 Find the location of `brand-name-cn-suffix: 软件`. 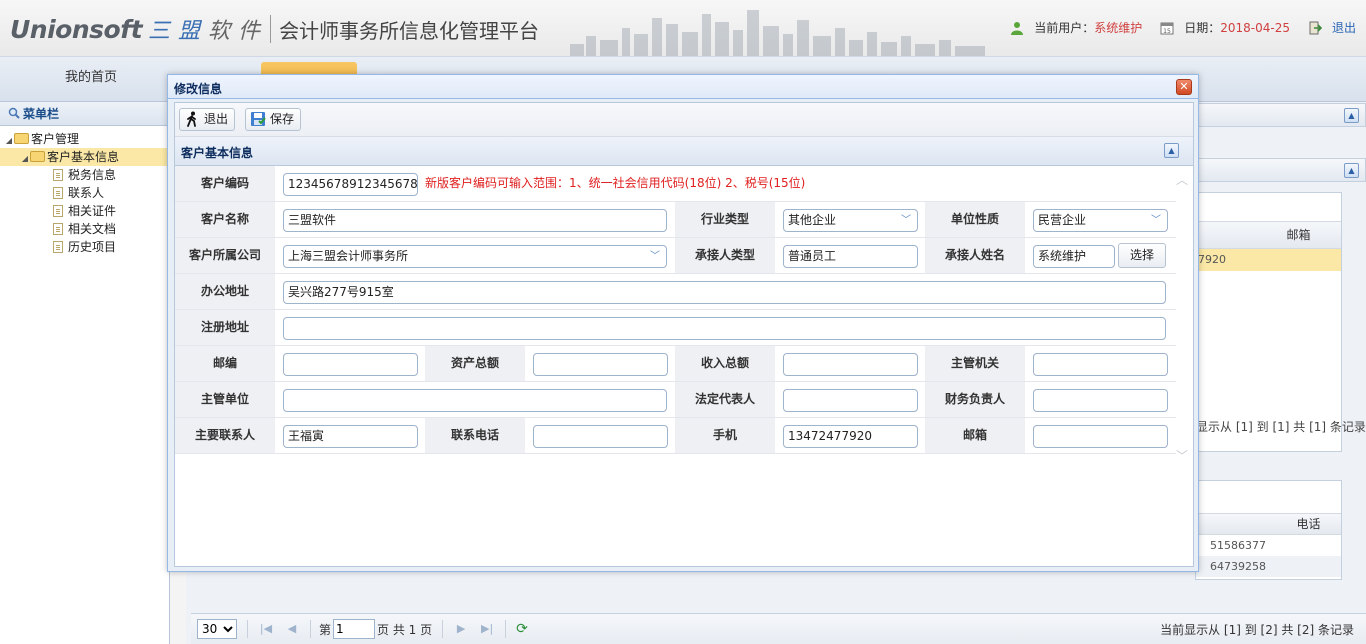

brand-name-cn-suffix: 软件 is located at coordinates (238, 31).